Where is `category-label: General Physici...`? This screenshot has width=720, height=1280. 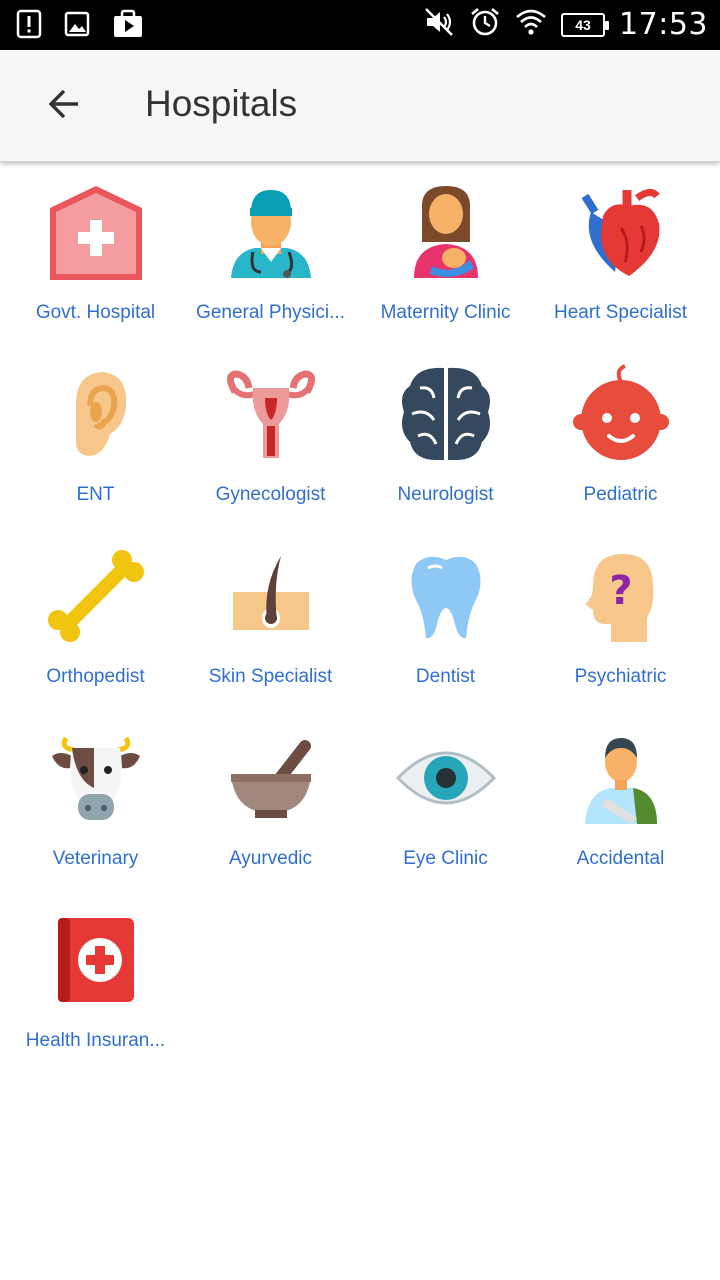
category-label: General Physici... is located at coordinates (270, 312).